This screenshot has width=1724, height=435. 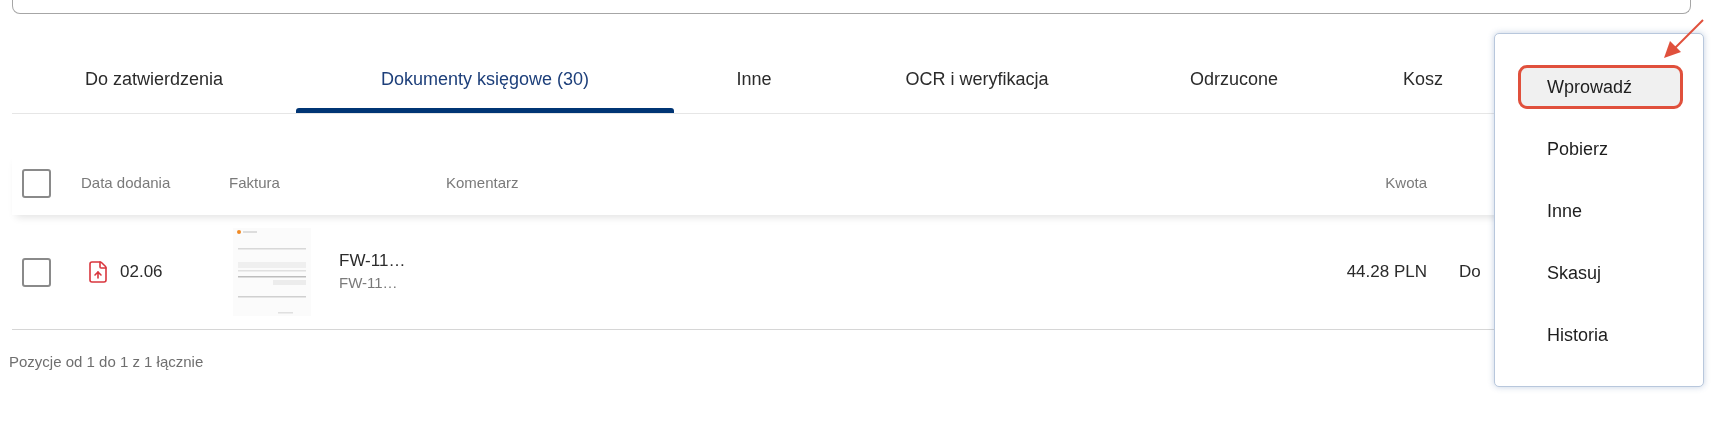 What do you see at coordinates (1470, 272) in the screenshot?
I see `table-cell: Do` at bounding box center [1470, 272].